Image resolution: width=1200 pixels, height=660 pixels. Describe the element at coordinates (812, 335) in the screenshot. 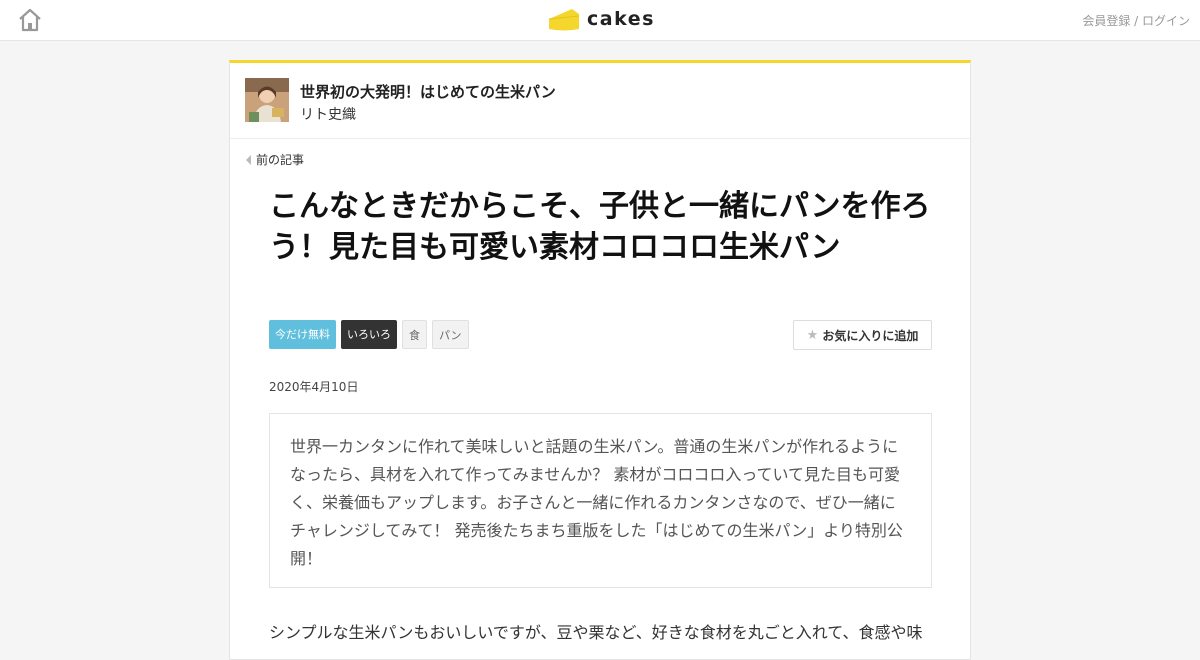

I see `star-icon: ★` at that location.